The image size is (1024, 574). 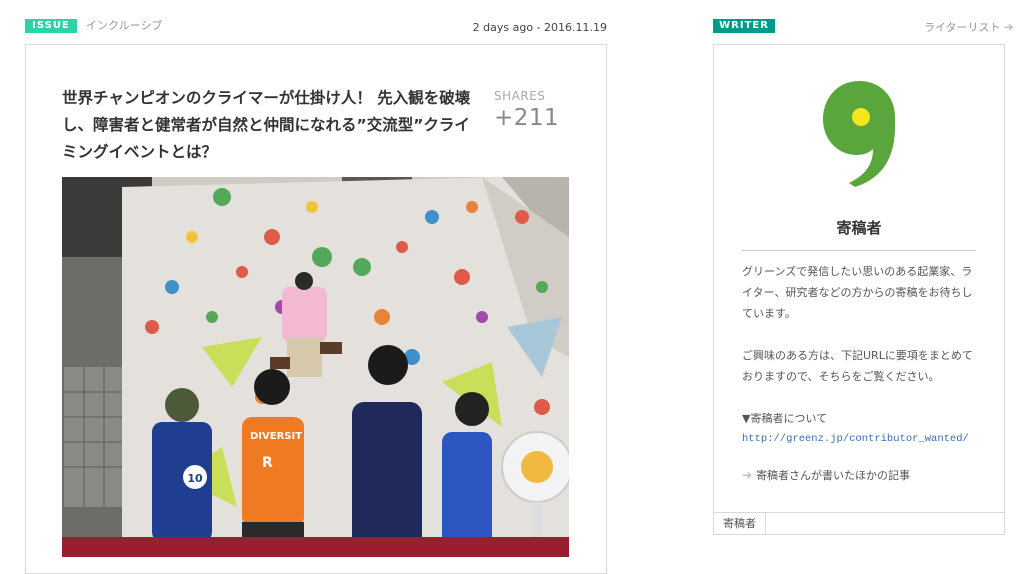 What do you see at coordinates (51, 26) in the screenshot?
I see `issue-badge: ISSUE` at bounding box center [51, 26].